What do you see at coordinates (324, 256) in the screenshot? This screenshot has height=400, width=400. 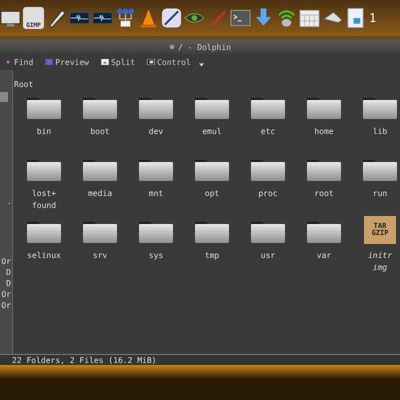 I see `file-name: var` at bounding box center [324, 256].